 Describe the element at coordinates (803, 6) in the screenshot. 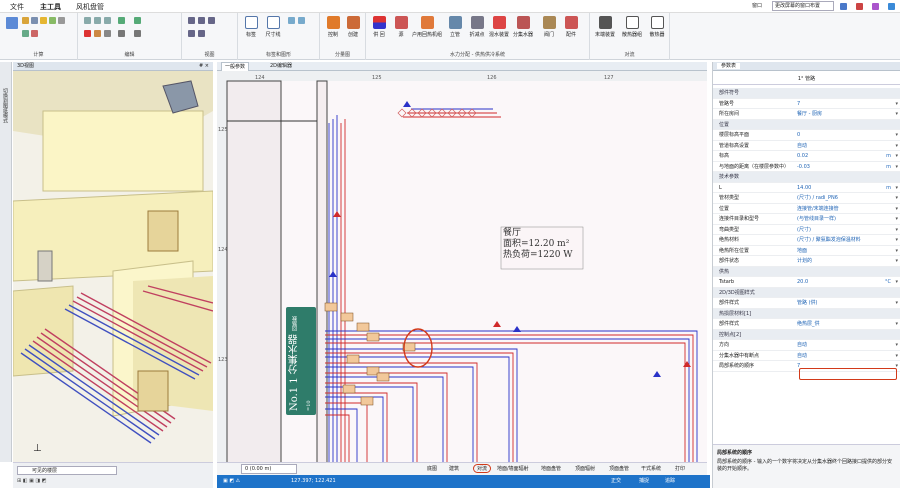

I see `layout-dropdown: 更改屏幕的窗口布置` at that location.